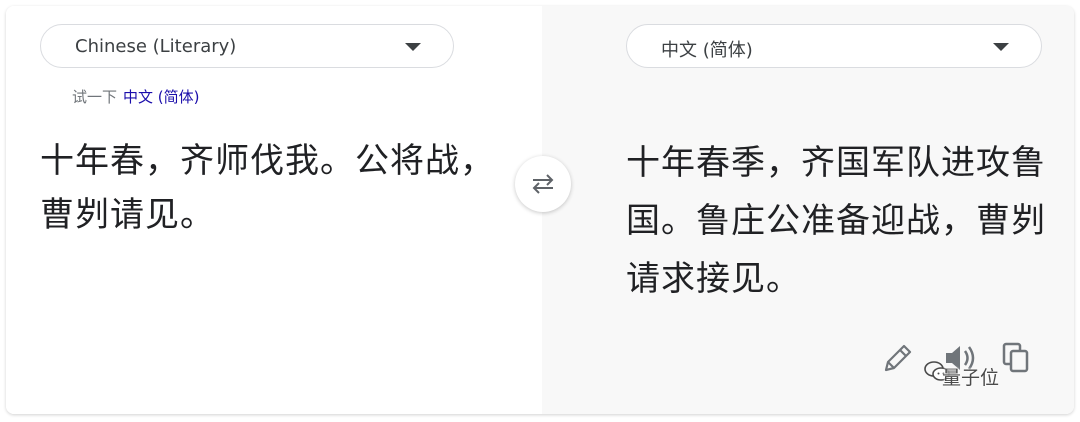 This screenshot has height=422, width=1080. I want to click on suggestion-prefix: 试一下, so click(95, 97).